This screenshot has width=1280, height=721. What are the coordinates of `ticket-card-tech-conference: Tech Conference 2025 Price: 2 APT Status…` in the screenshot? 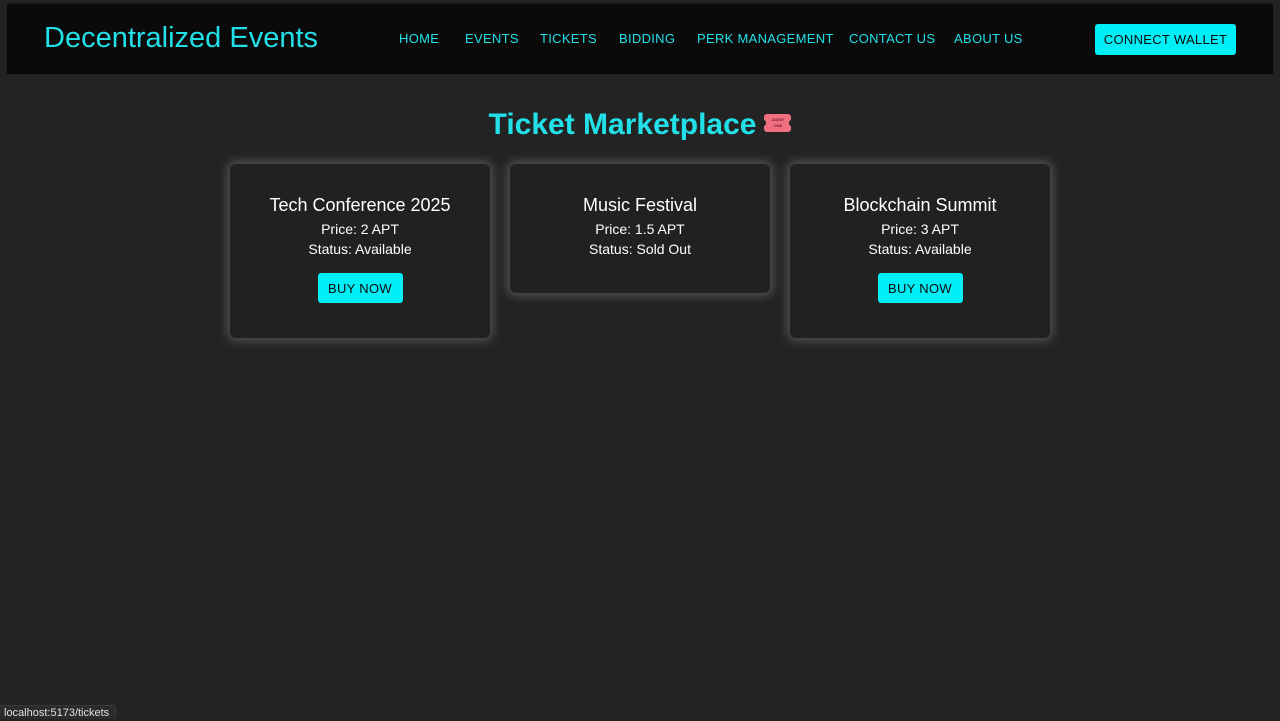 It's located at (360, 251).